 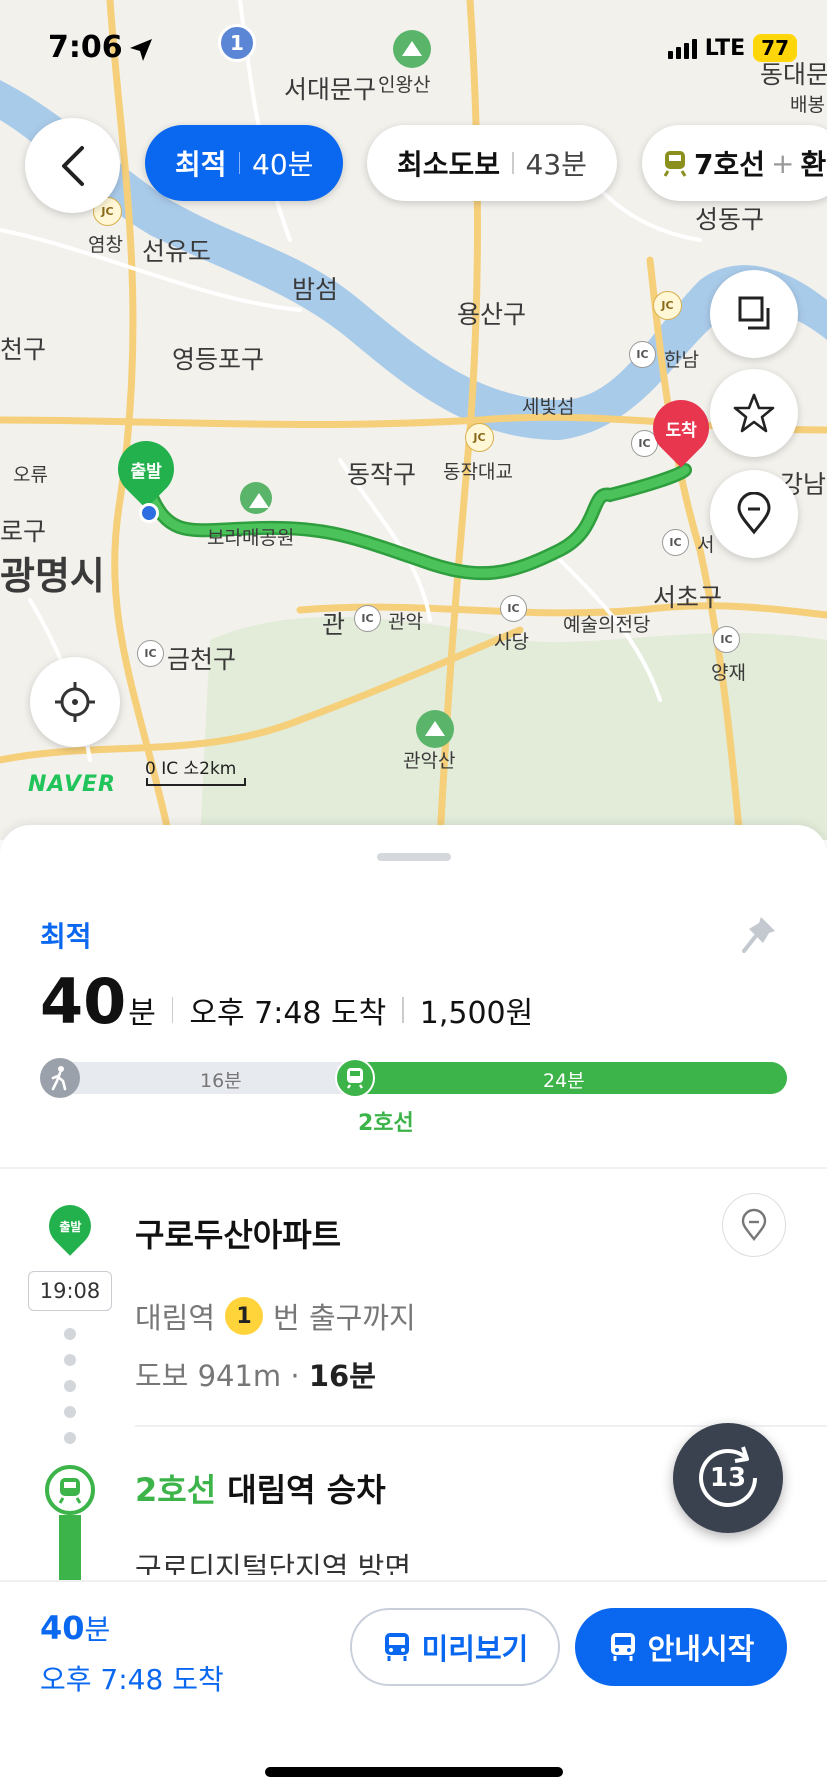 I want to click on start-place-name: 구로두산아파트, so click(x=238, y=1233).